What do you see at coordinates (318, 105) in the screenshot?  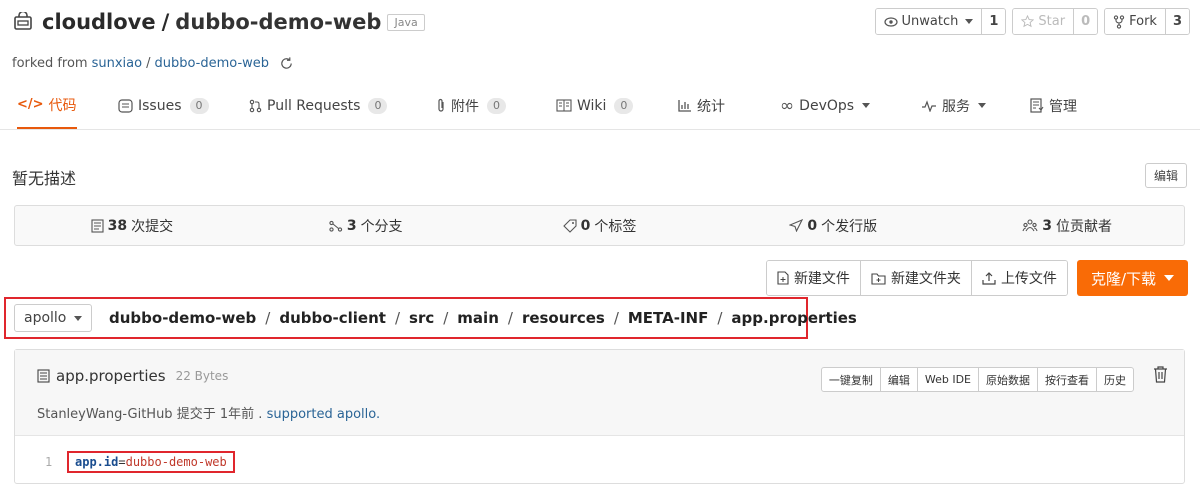 I see `tab-pull-requests: Pull Requests 0` at bounding box center [318, 105].